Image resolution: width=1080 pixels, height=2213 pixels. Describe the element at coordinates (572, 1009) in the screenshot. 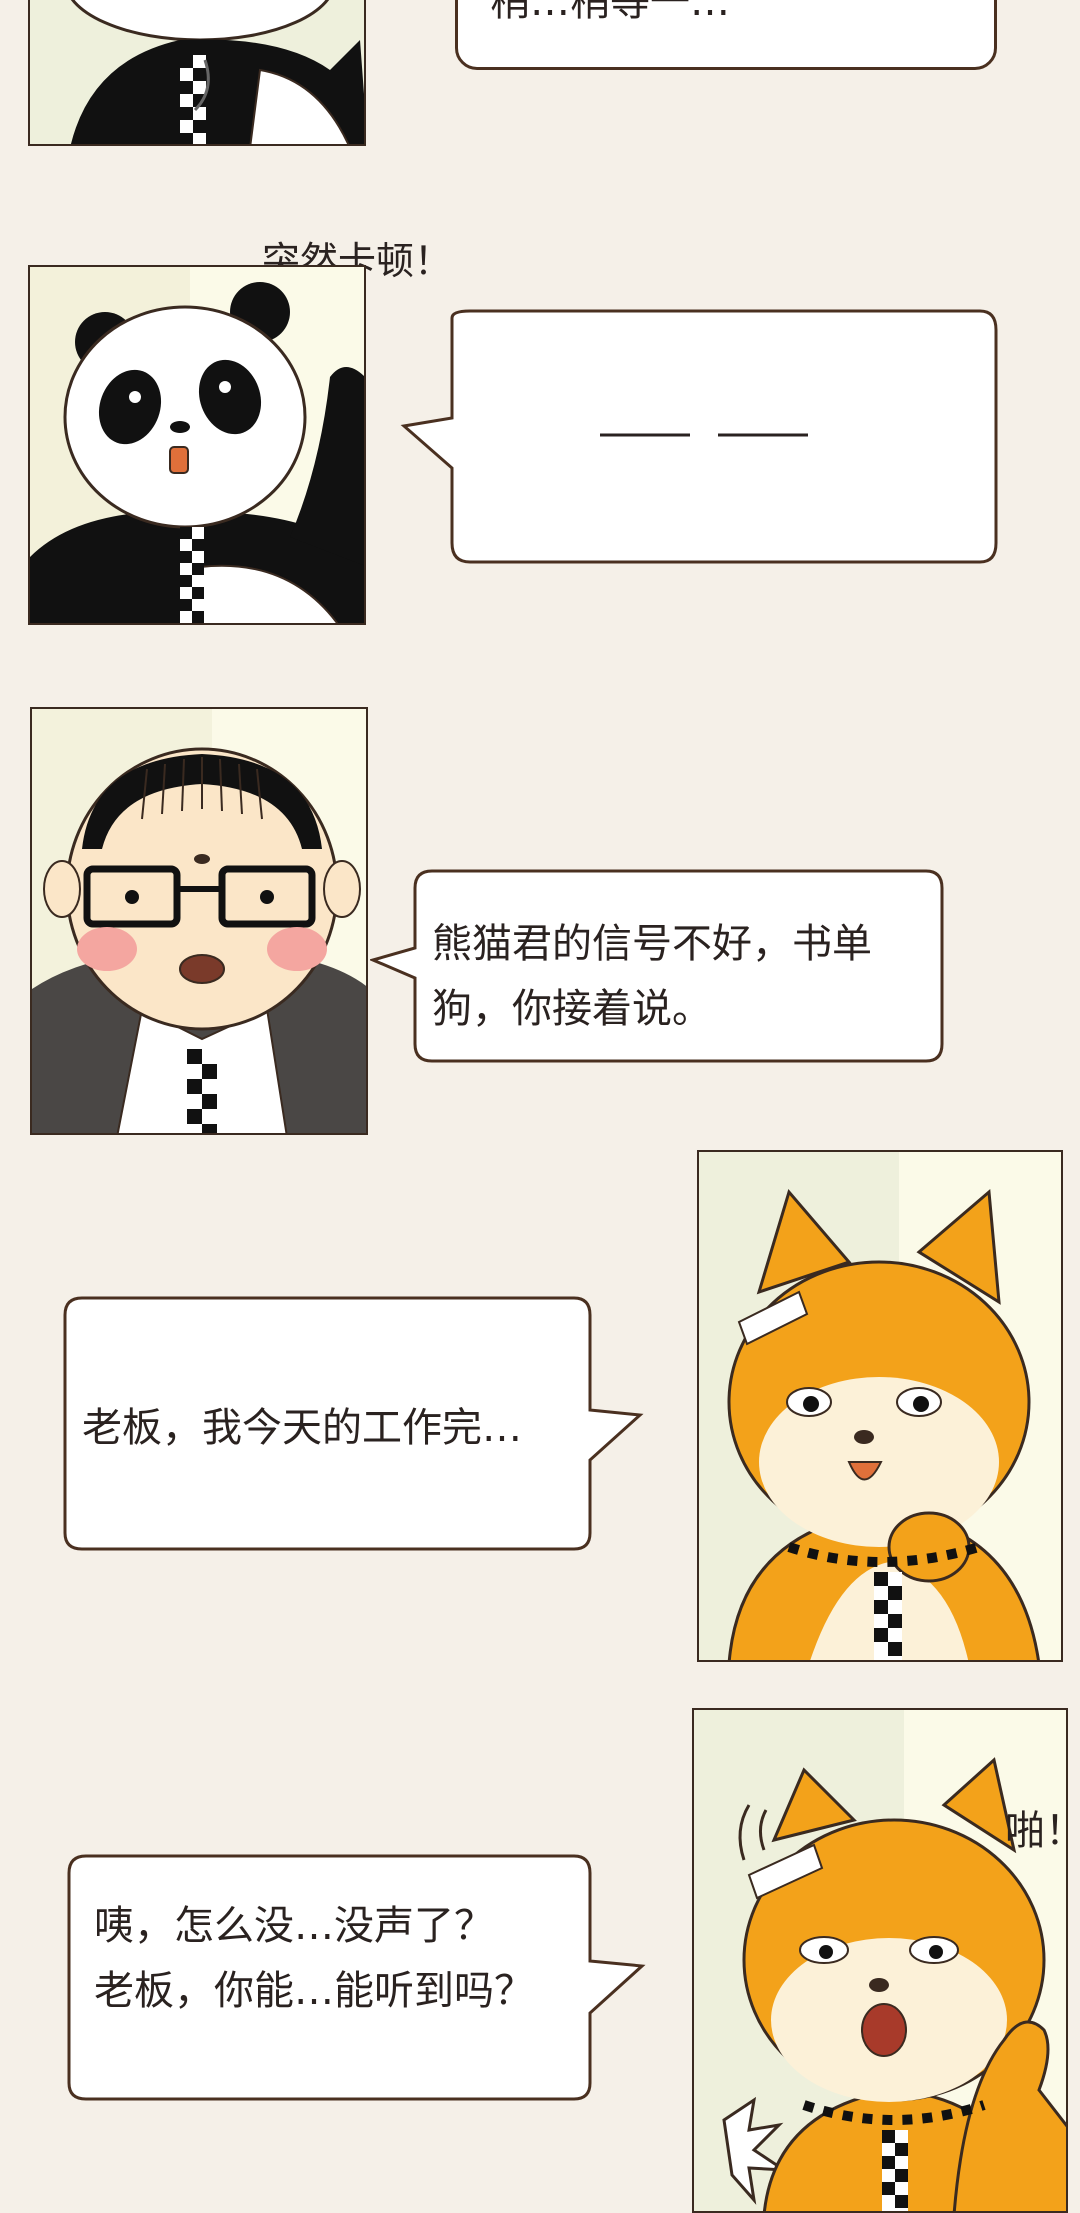

I see `speech-text-3-line2: 狗，你接着说。` at that location.